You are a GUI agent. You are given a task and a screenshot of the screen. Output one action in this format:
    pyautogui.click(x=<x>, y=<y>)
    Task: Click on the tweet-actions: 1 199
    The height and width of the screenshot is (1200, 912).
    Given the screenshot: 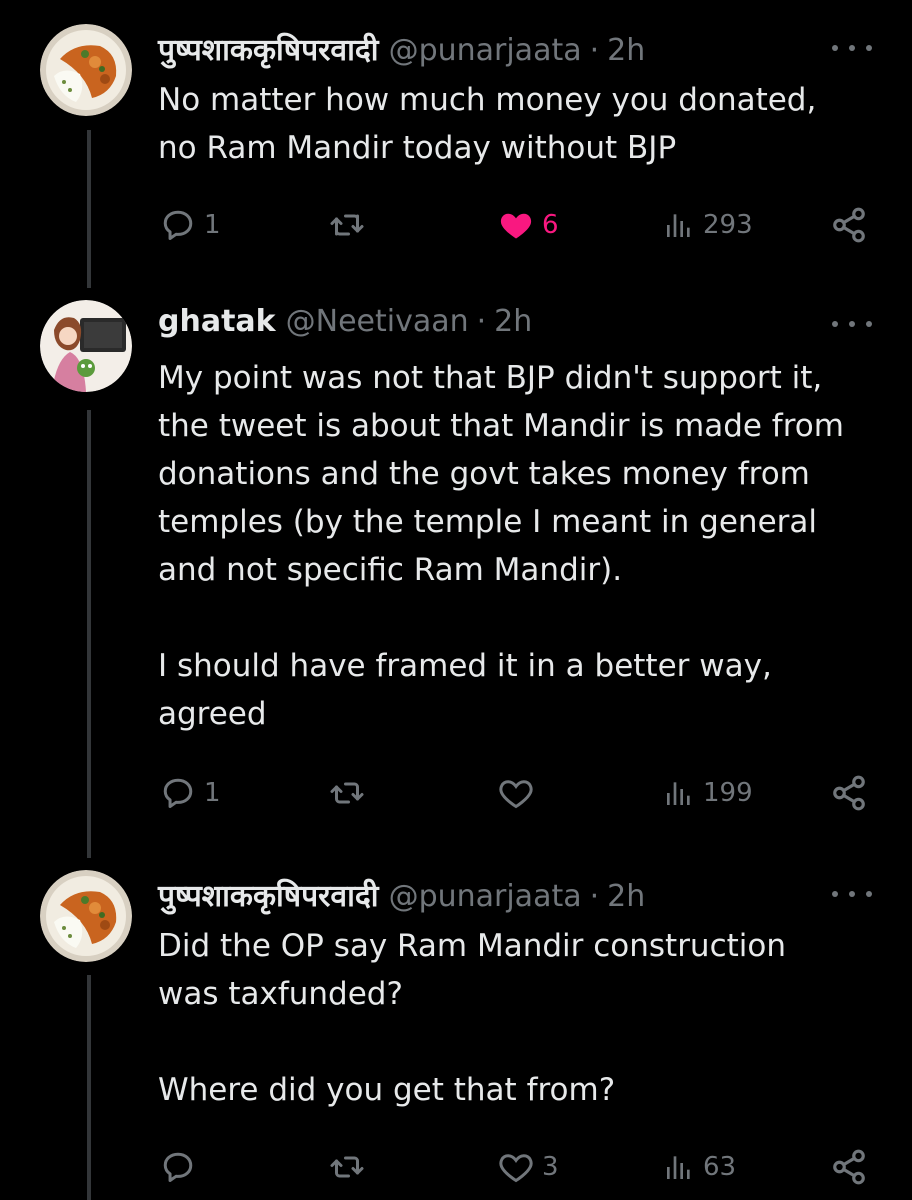 What is the action you would take?
    pyautogui.click(x=516, y=793)
    